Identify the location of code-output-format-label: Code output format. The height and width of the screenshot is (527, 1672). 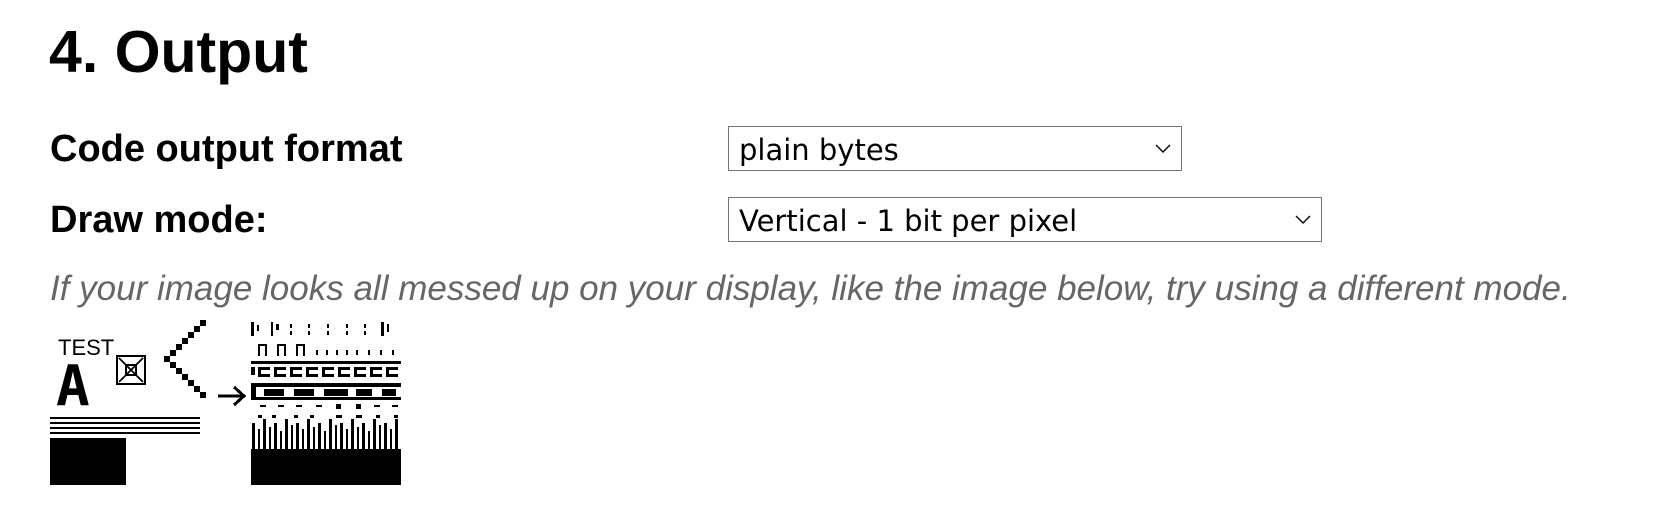
(226, 149).